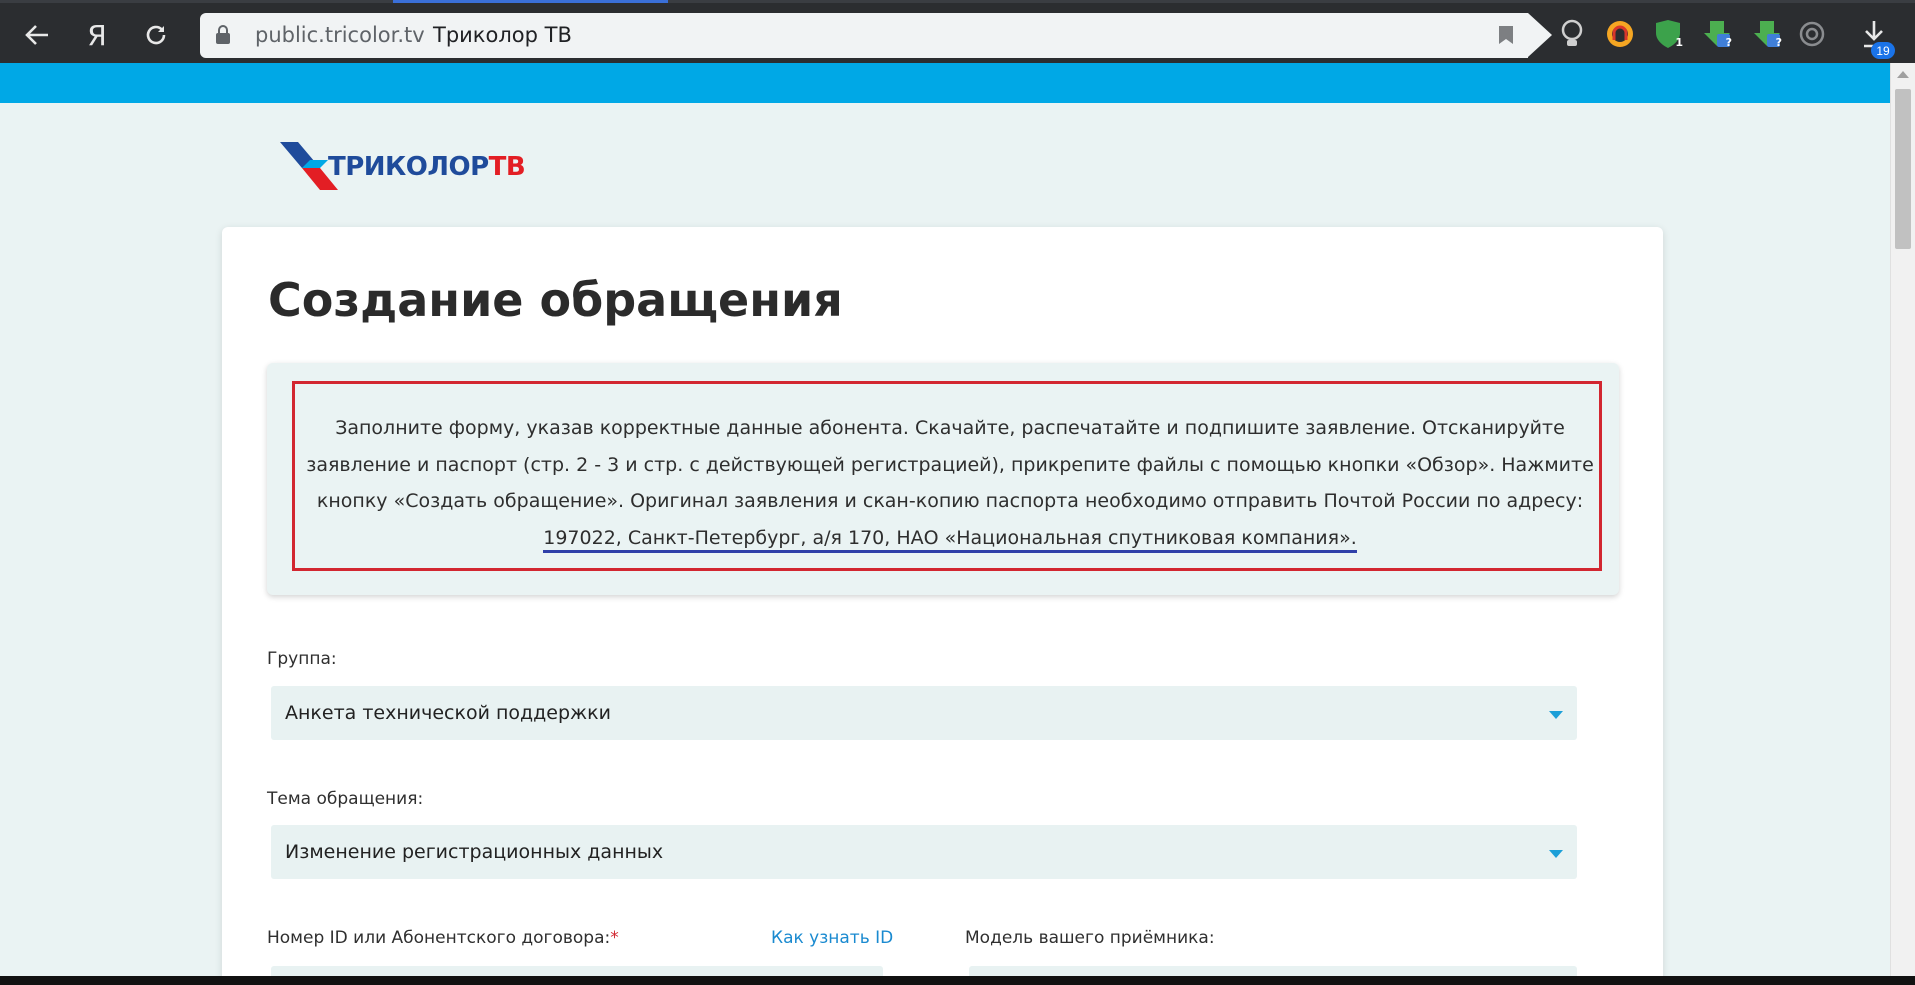  What do you see at coordinates (223, 34) in the screenshot?
I see `lock-icon` at bounding box center [223, 34].